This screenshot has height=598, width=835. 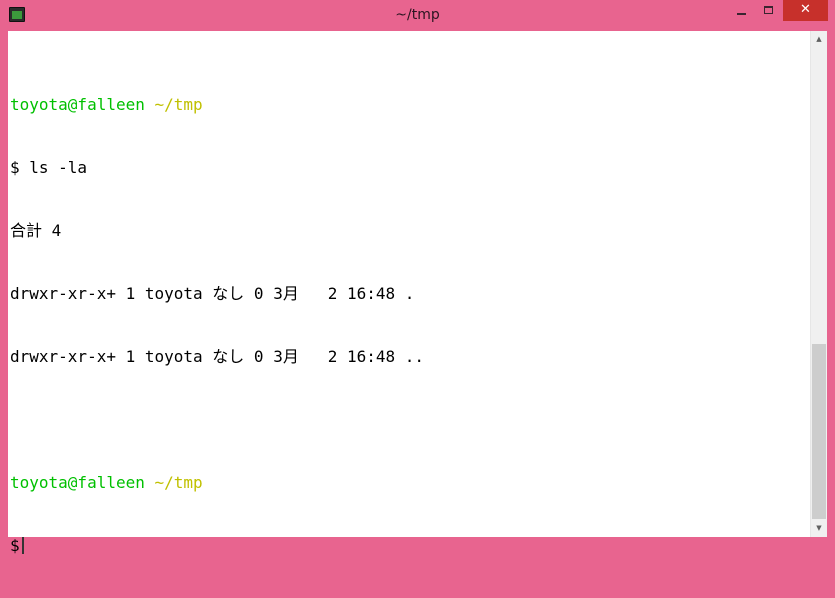 What do you see at coordinates (409, 104) in the screenshot?
I see `terminal-line-prompt1: toyota@falleen ~/tmp` at bounding box center [409, 104].